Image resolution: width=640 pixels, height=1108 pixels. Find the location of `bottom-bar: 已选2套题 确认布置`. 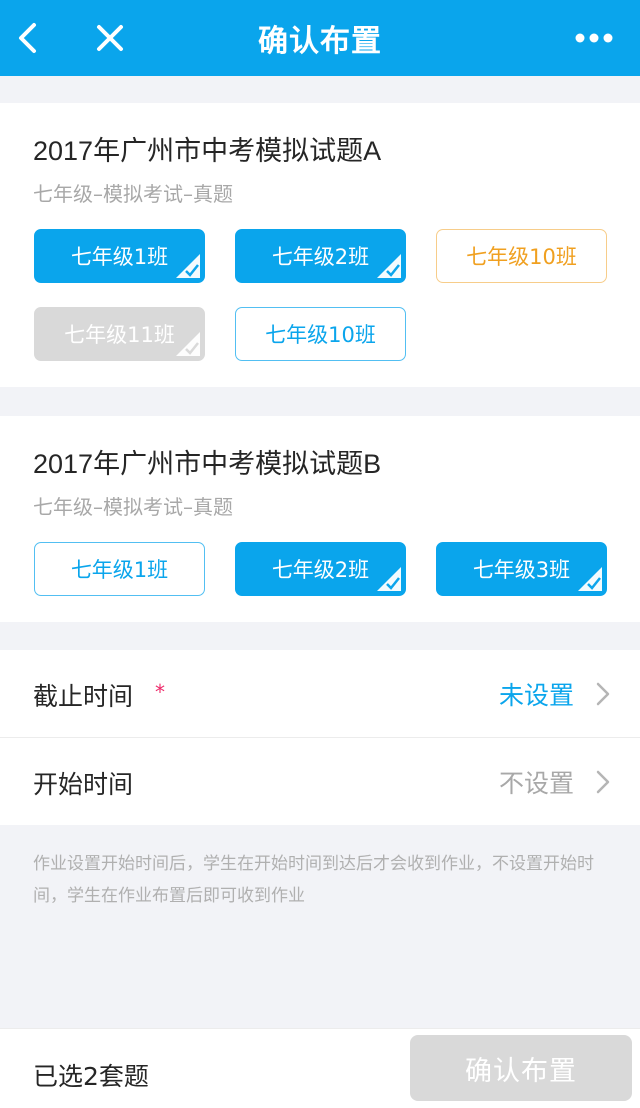

bottom-bar: 已选2套题 确认布置 is located at coordinates (320, 1068).